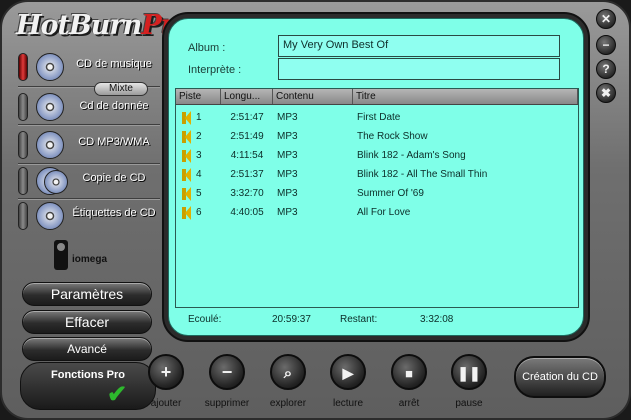 Image resolution: width=631 pixels, height=420 pixels. I want to click on pause-button: ❚❚, so click(469, 372).